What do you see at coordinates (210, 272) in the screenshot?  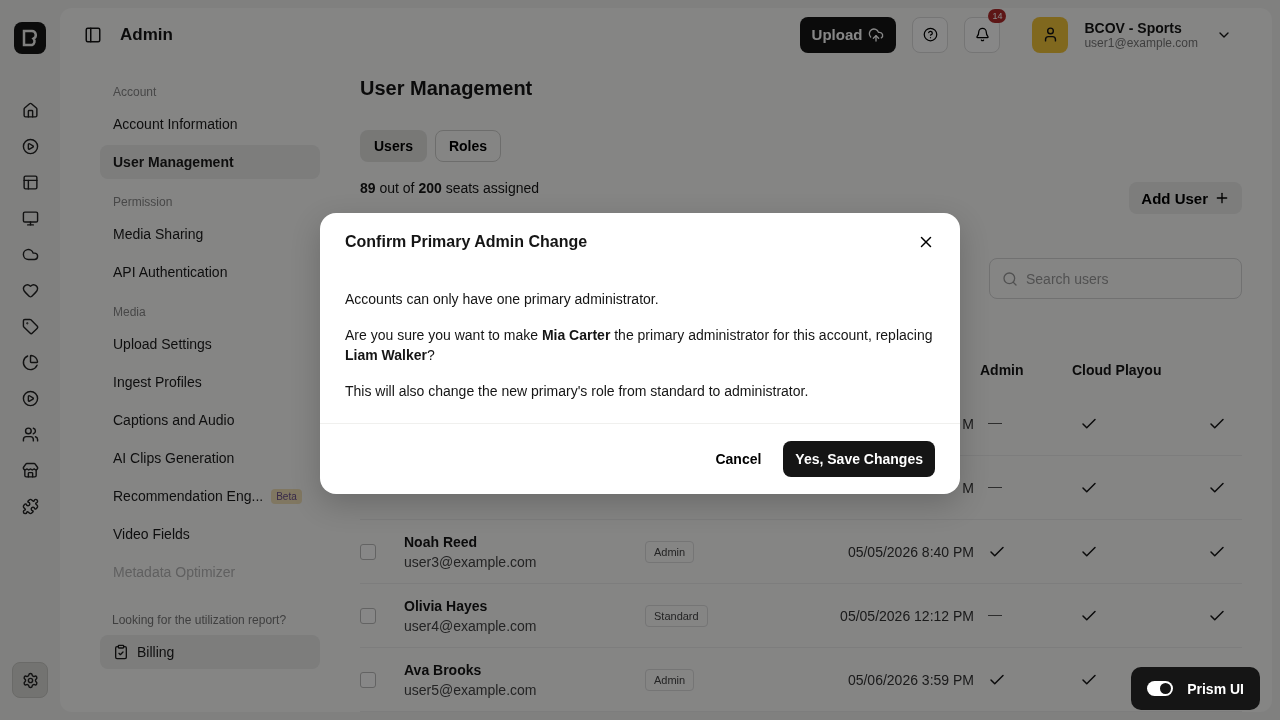 I see `sidebar-item: API Authentication` at bounding box center [210, 272].